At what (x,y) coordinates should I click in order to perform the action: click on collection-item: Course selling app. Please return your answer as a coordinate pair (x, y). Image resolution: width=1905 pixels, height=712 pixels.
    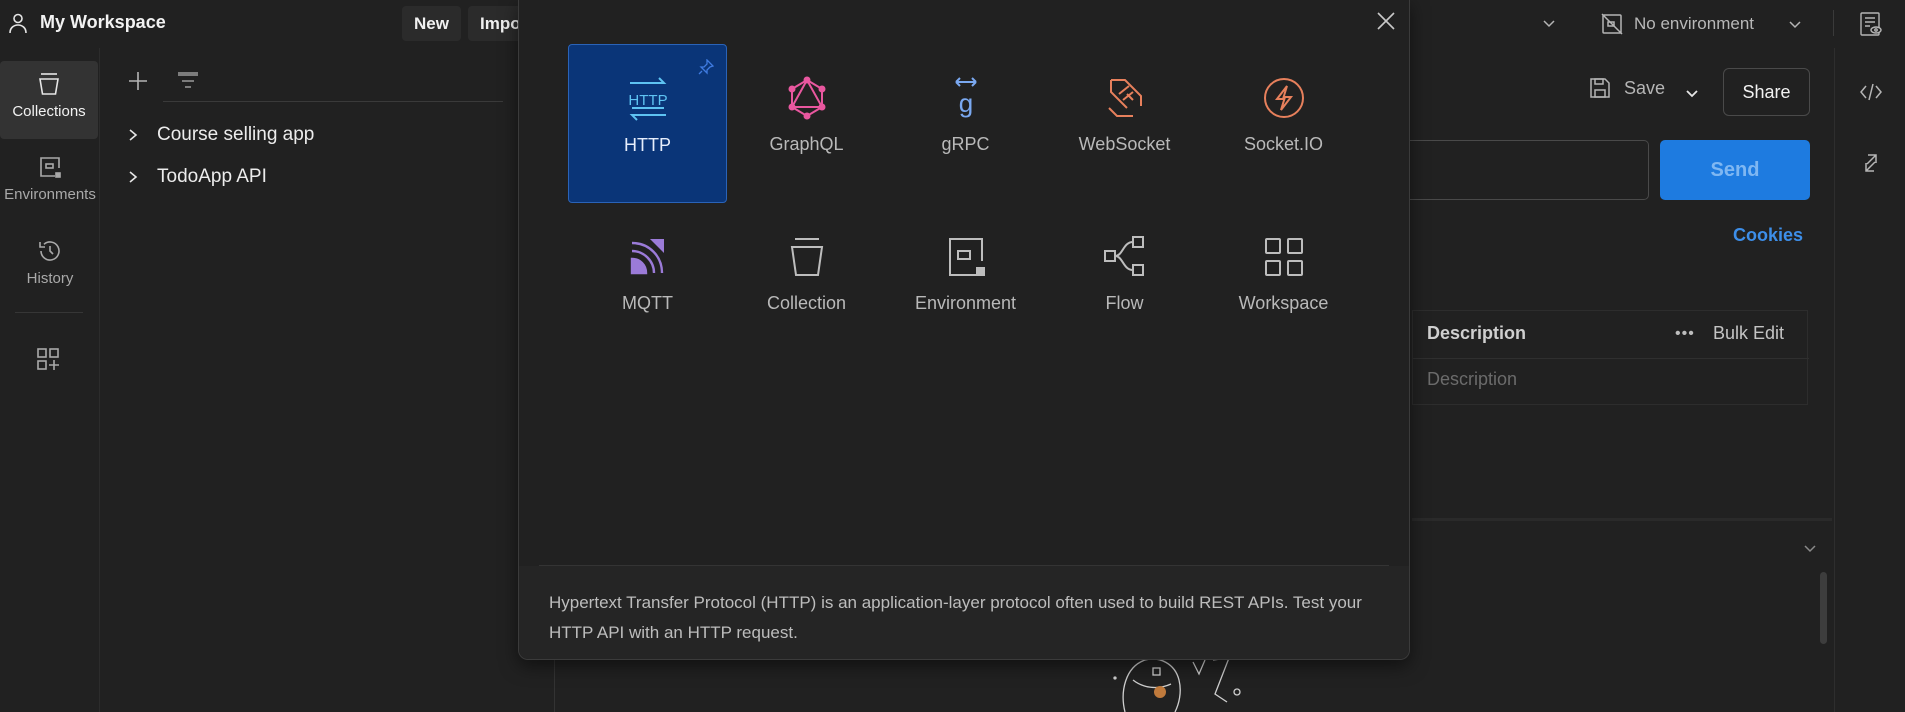
    Looking at the image, I should click on (220, 135).